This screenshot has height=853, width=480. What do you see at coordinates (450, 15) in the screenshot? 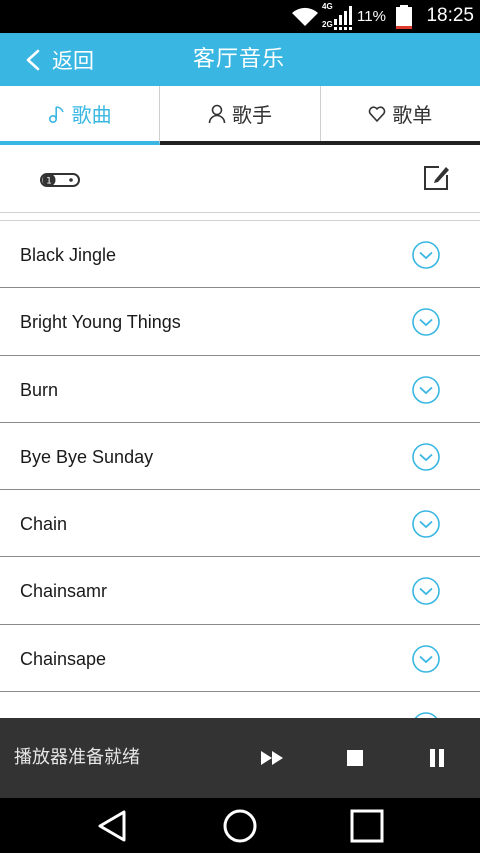
I see `clock: 18:25` at bounding box center [450, 15].